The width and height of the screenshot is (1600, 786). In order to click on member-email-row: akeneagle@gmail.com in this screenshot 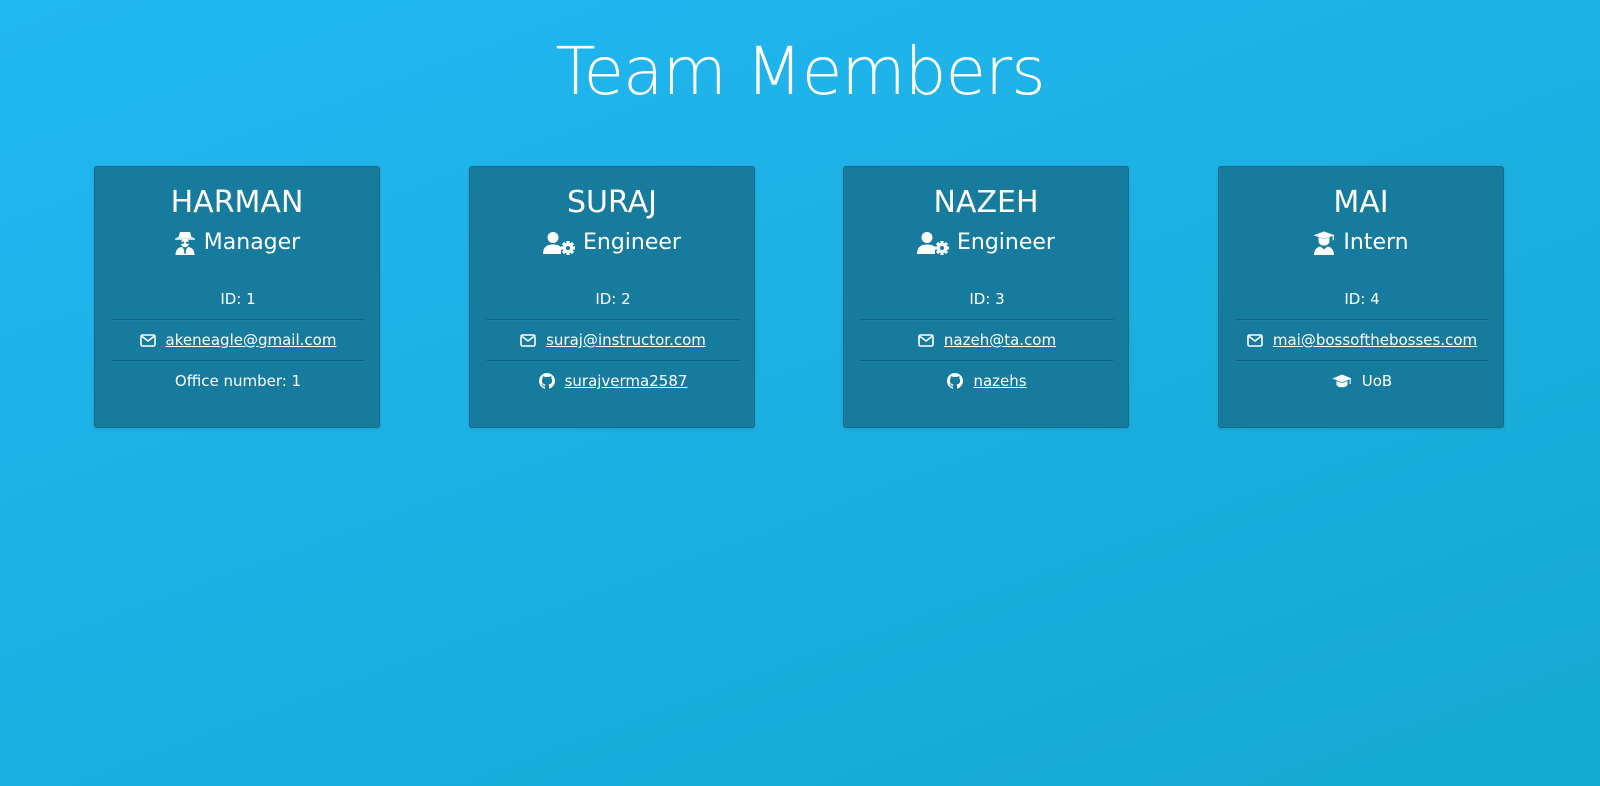, I will do `click(238, 340)`.